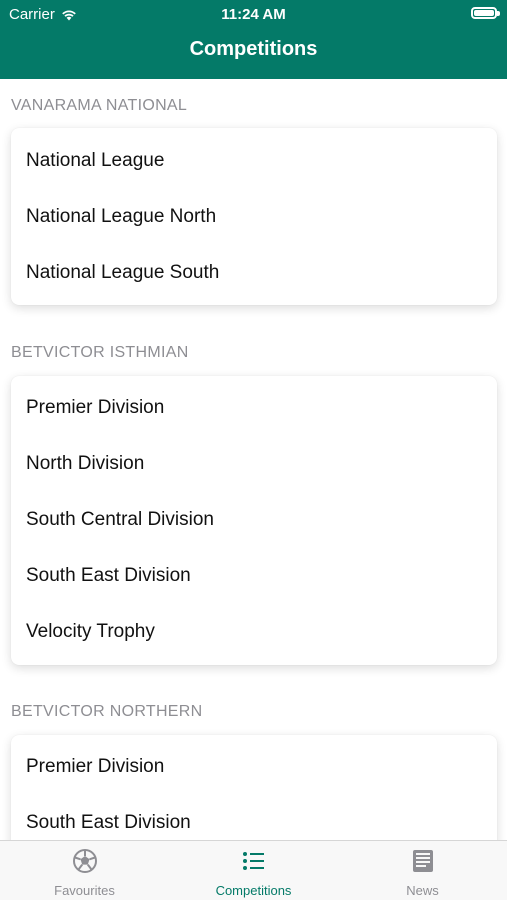 The height and width of the screenshot is (901, 507). Describe the element at coordinates (122, 273) in the screenshot. I see `list-item: National League South` at that location.